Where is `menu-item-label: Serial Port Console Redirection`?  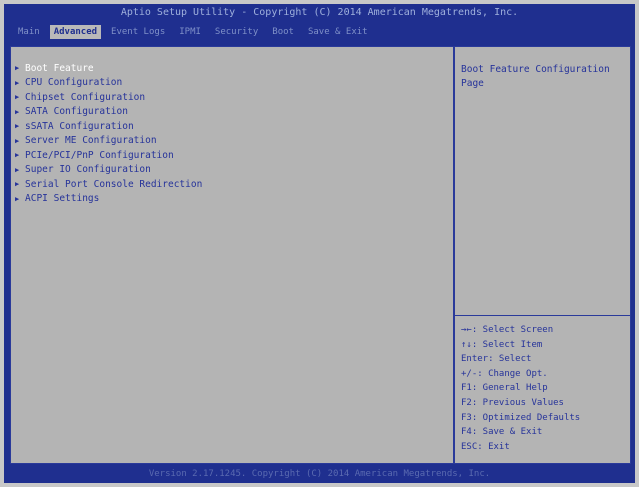
menu-item-label: Serial Port Console Redirection is located at coordinates (114, 184).